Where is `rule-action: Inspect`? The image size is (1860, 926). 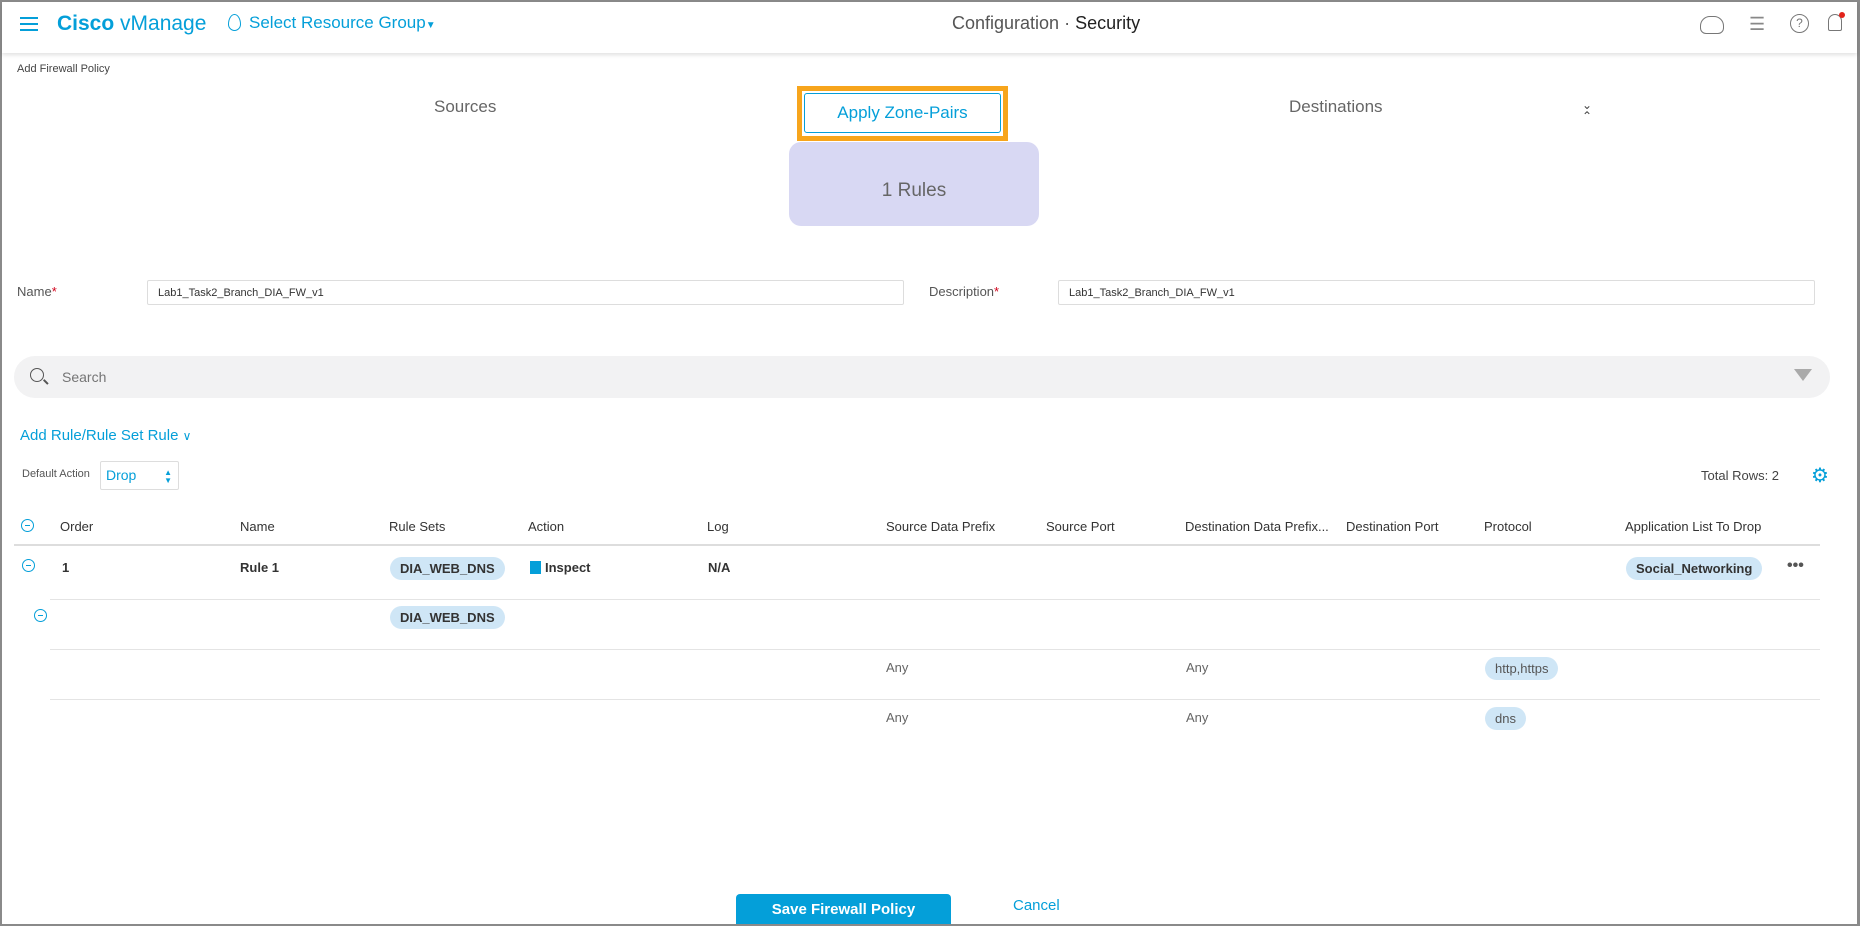 rule-action: Inspect is located at coordinates (560, 567).